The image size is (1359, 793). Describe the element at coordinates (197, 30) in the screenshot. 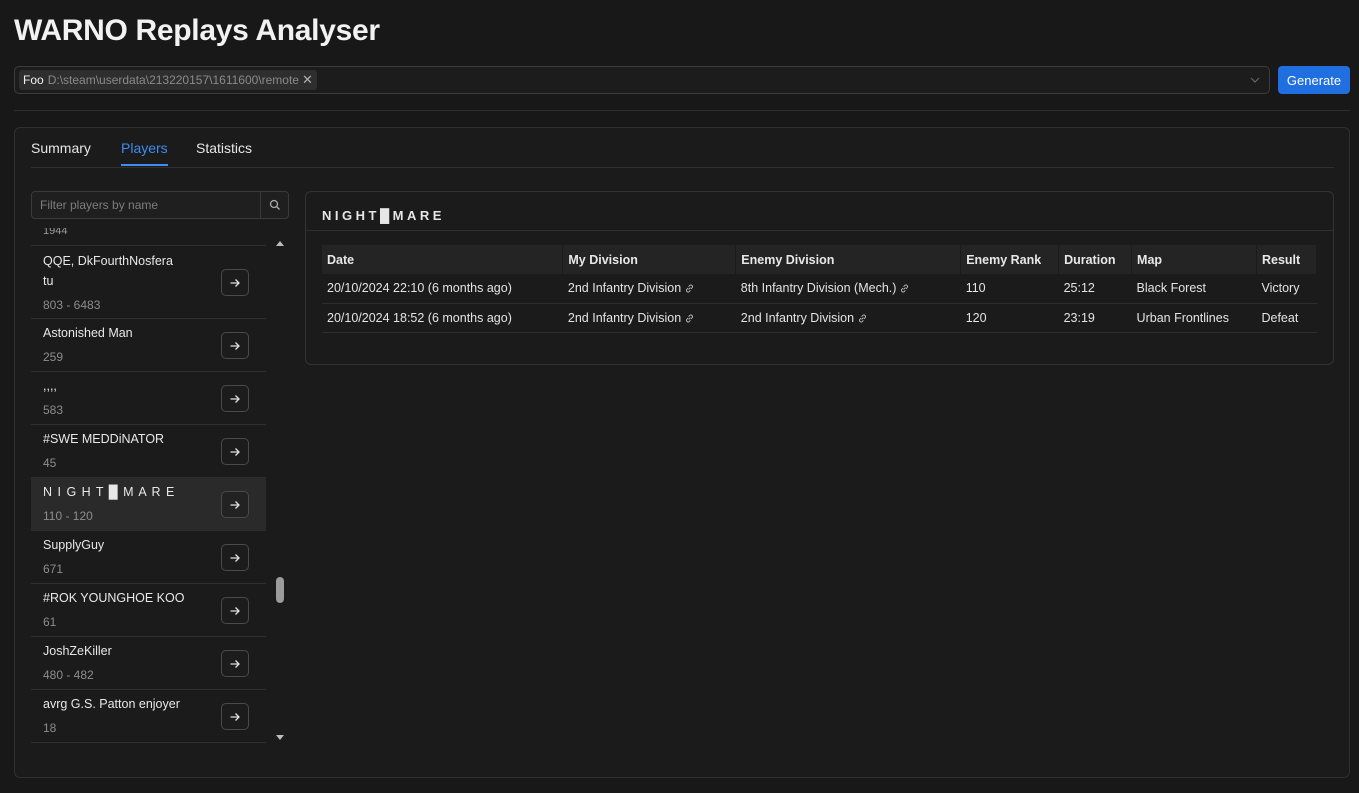

I see `app-title: WARNO Replays Analyser` at that location.